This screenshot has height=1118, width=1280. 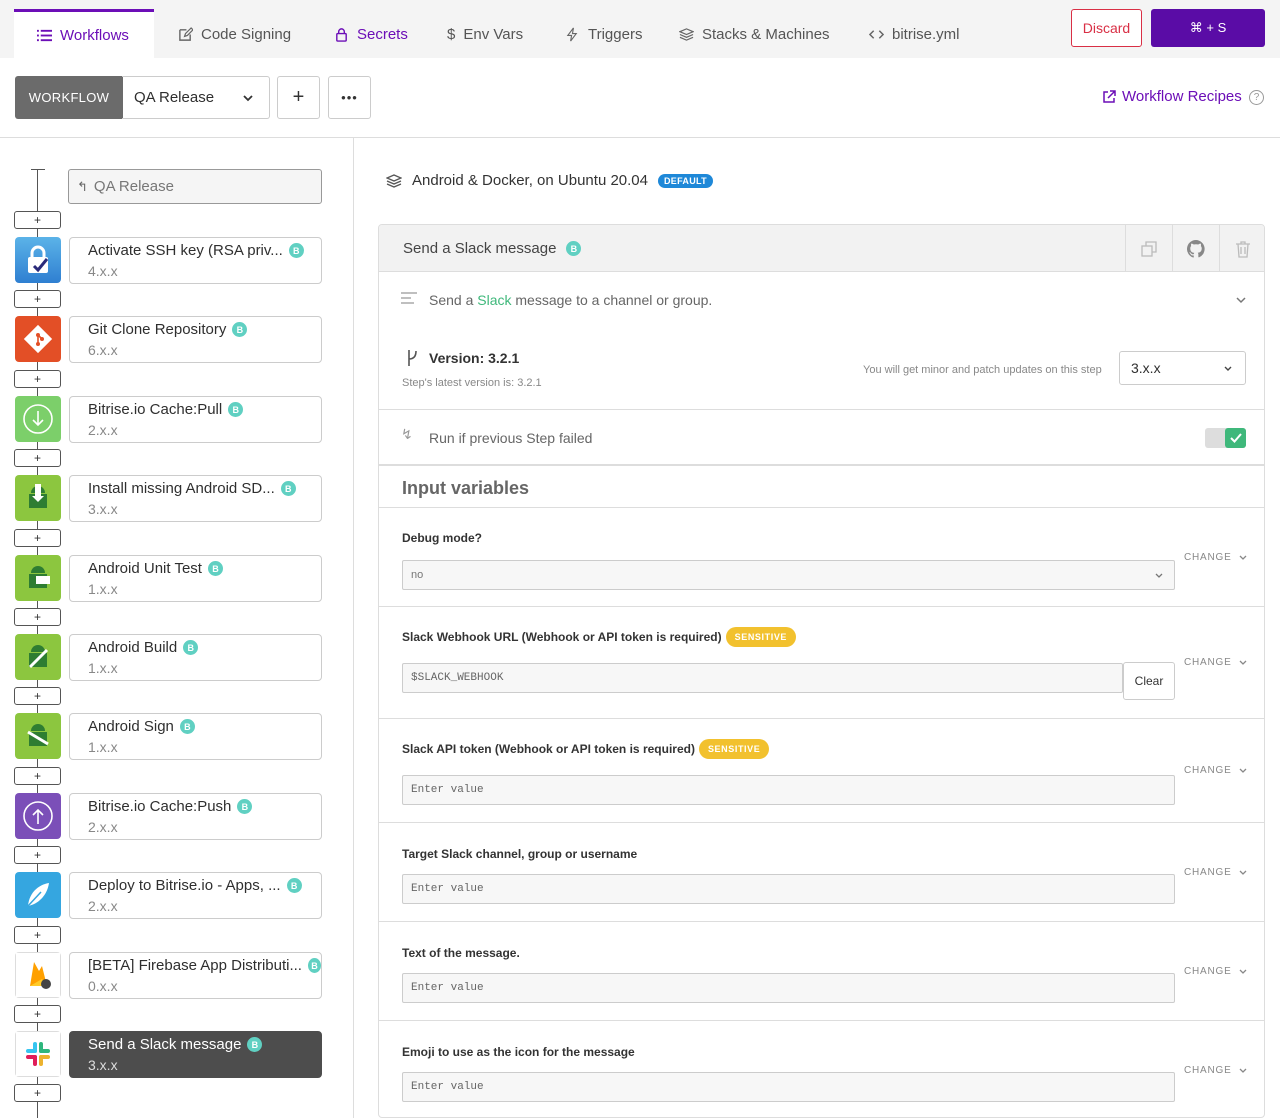 What do you see at coordinates (1149, 681) in the screenshot?
I see `clear-button: Clear` at bounding box center [1149, 681].